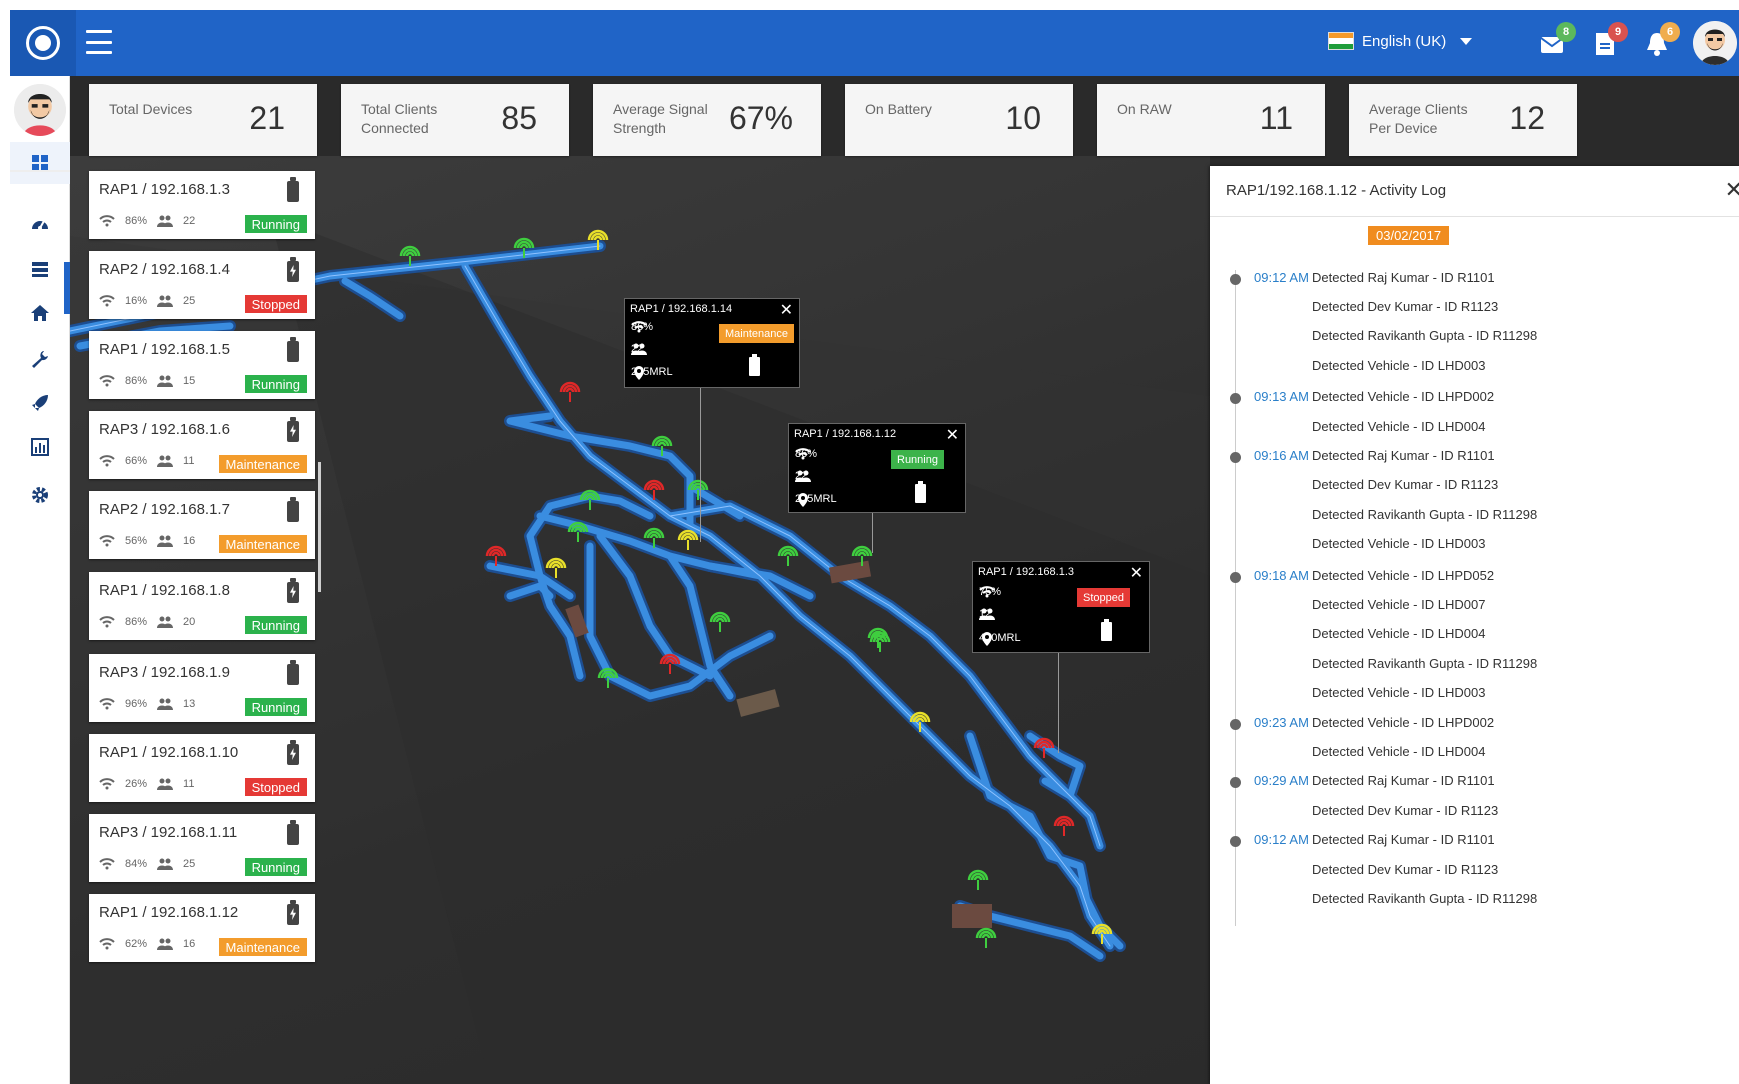 The image size is (1739, 1084). I want to click on device-signal: 26%, so click(136, 784).